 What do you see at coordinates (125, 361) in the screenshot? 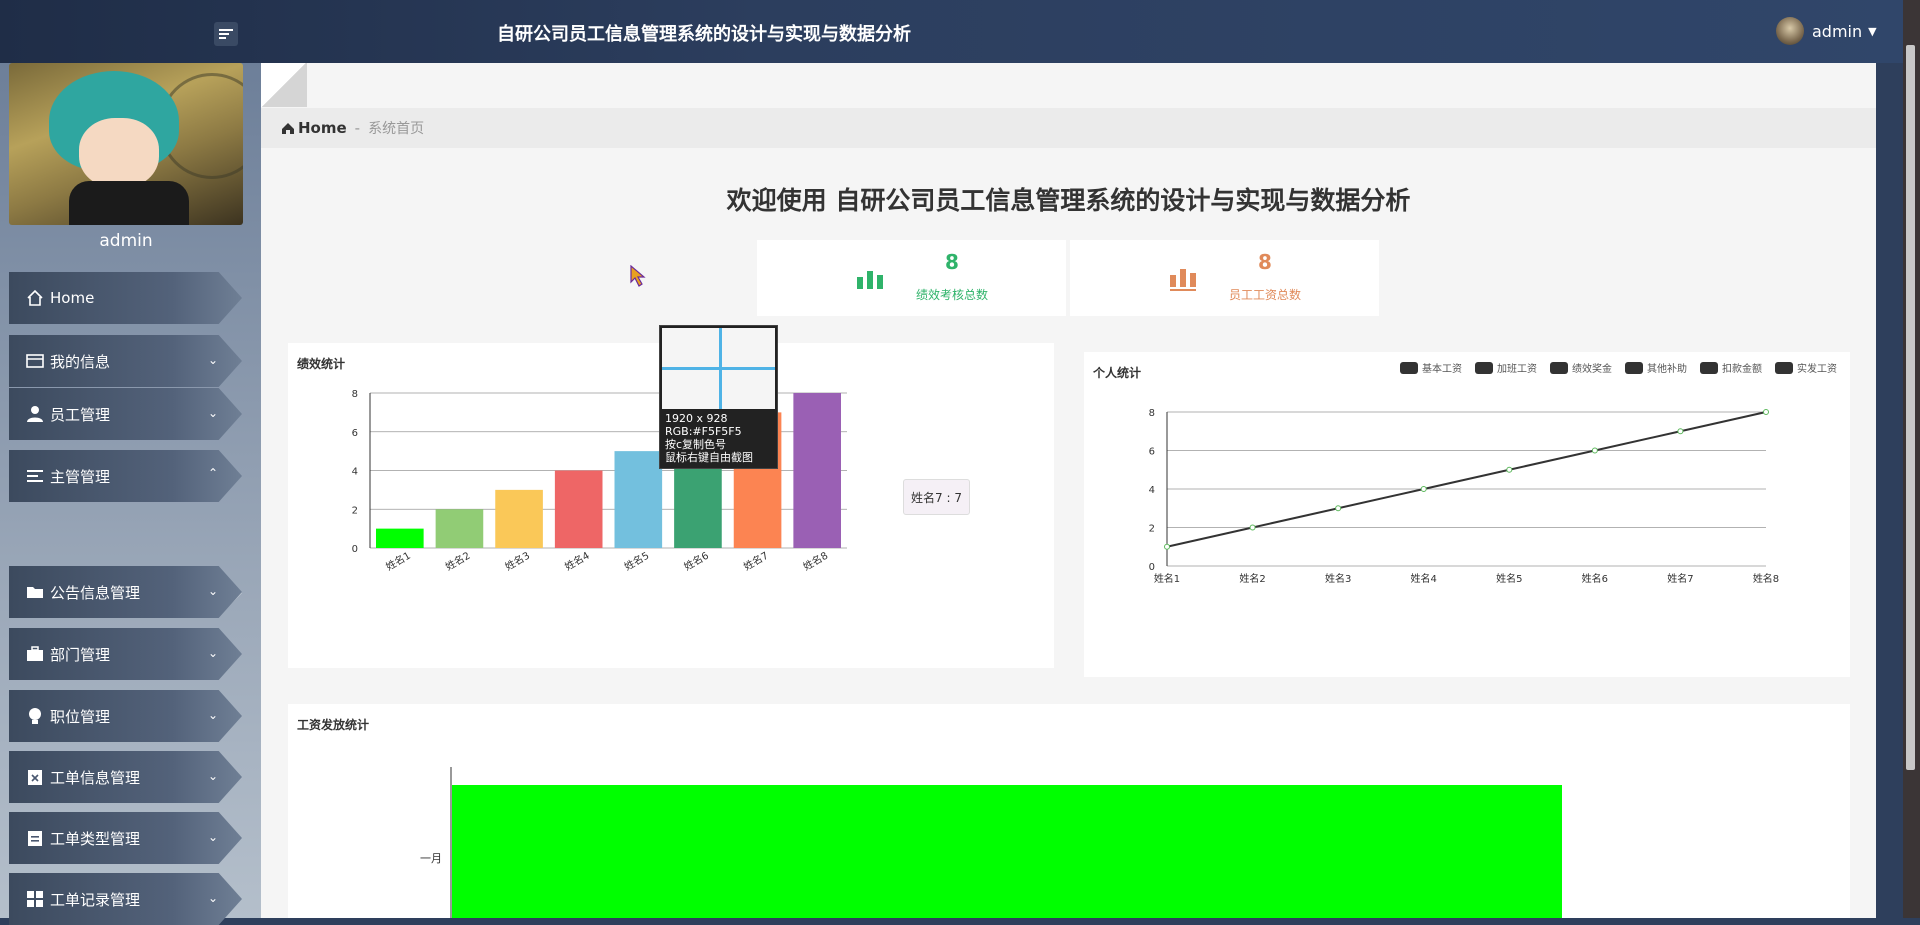
I see `sidebar-item-my-info: 我的信息 ⌄` at bounding box center [125, 361].